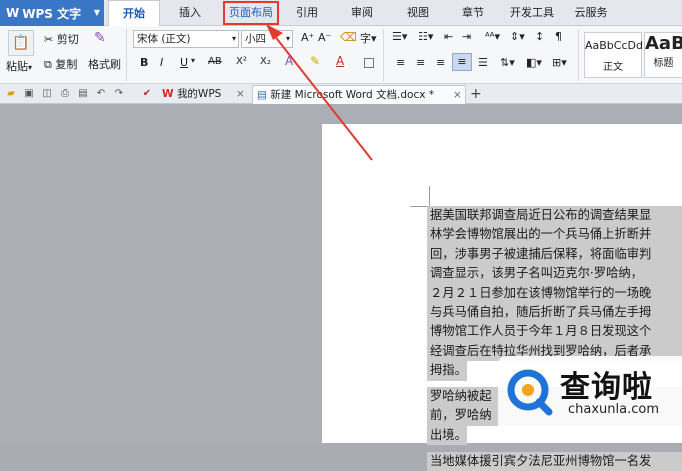 The width and height of the screenshot is (682, 471). What do you see at coordinates (274, 32) in the screenshot?
I see `arrow-head` at bounding box center [274, 32].